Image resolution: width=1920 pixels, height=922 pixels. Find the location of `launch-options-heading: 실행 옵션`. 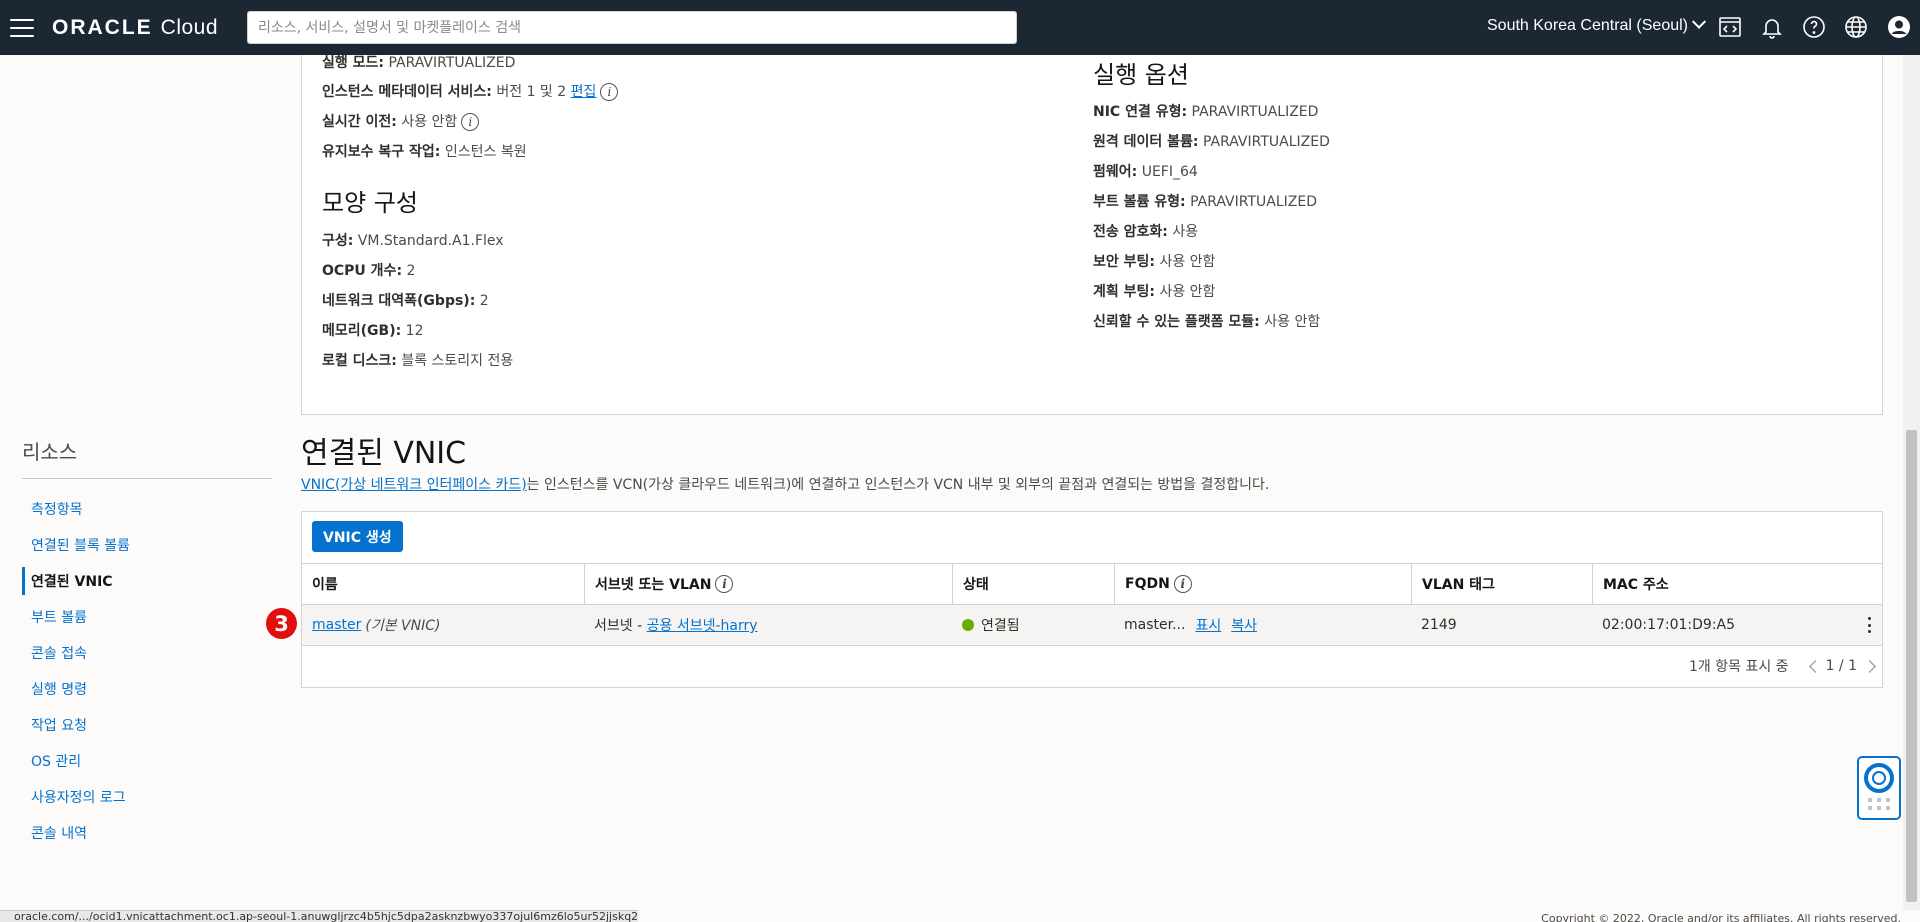

launch-options-heading: 실행 옵션 is located at coordinates (1141, 75).